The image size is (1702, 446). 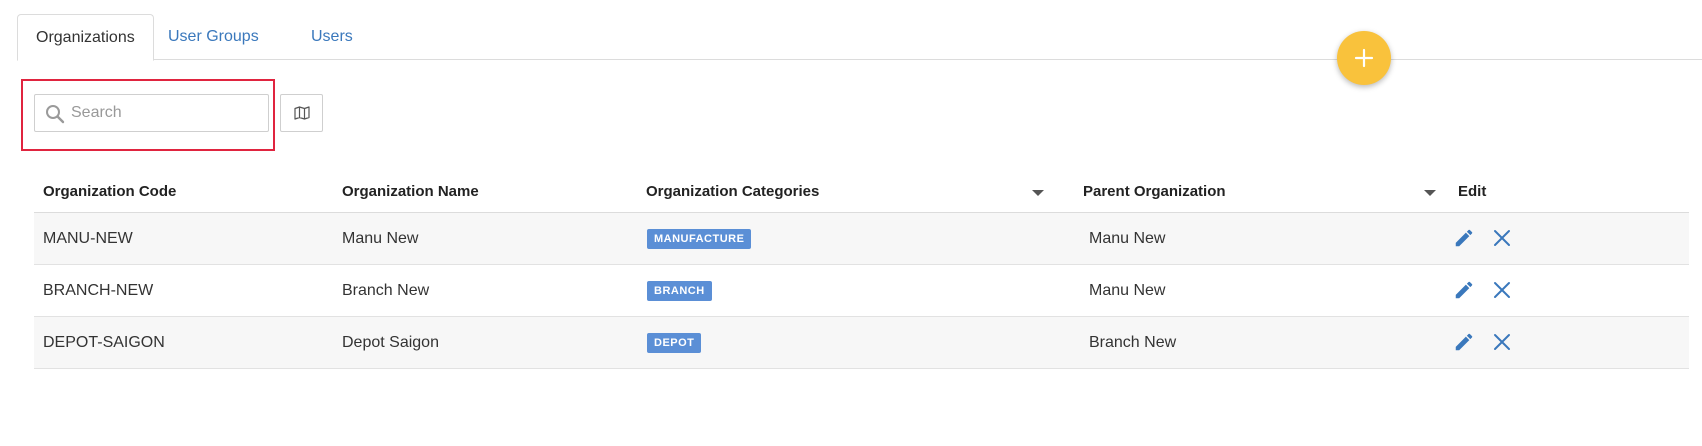 I want to click on map-icon, so click(x=301, y=113).